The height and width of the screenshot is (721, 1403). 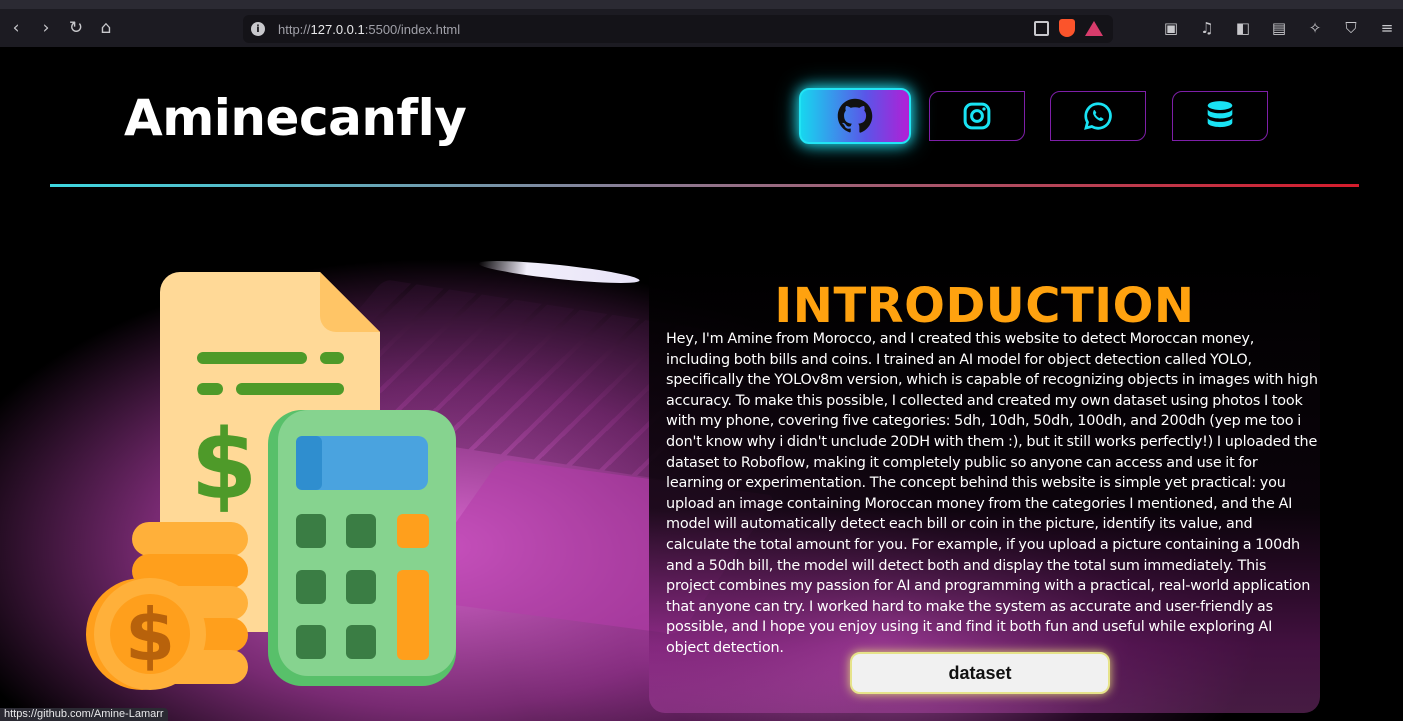 I want to click on wallet-icon: ▤, so click(x=1279, y=28).